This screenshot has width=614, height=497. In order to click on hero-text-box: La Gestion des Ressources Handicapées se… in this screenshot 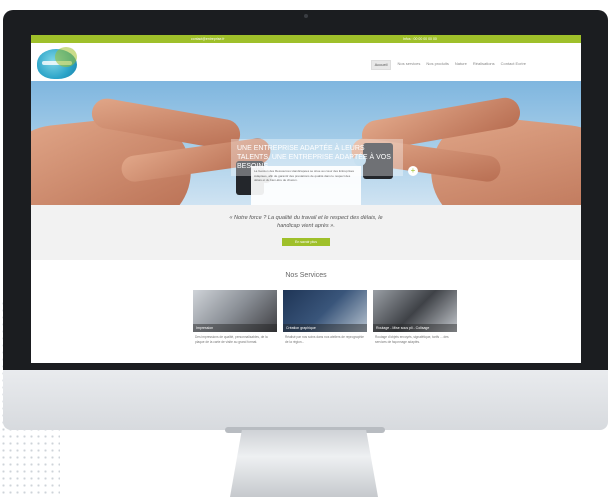, I will do `click(306, 185)`.